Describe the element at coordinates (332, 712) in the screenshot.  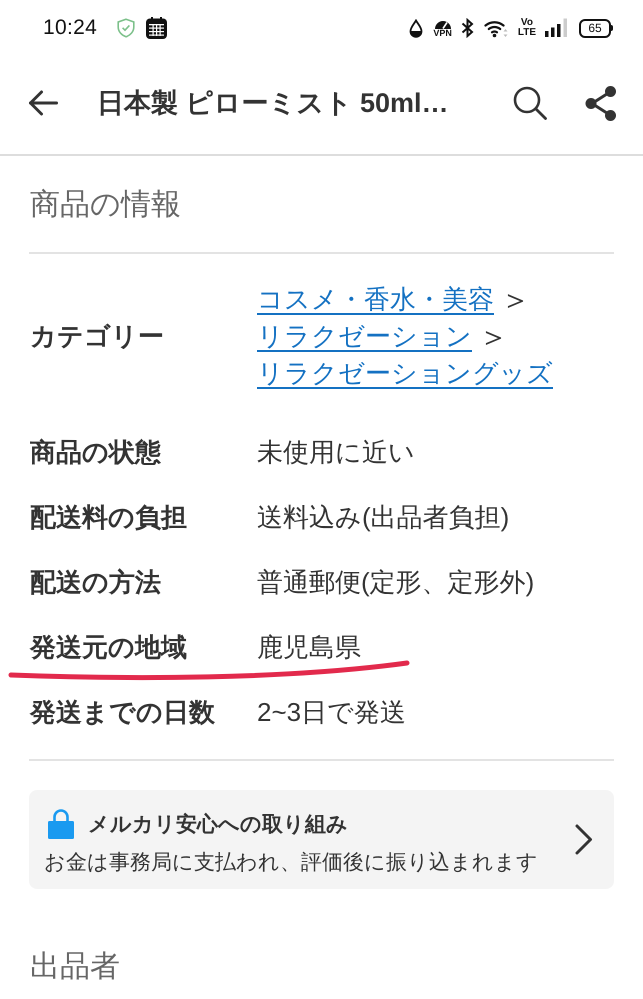
I see `detail-value: 2~3日で発送` at that location.